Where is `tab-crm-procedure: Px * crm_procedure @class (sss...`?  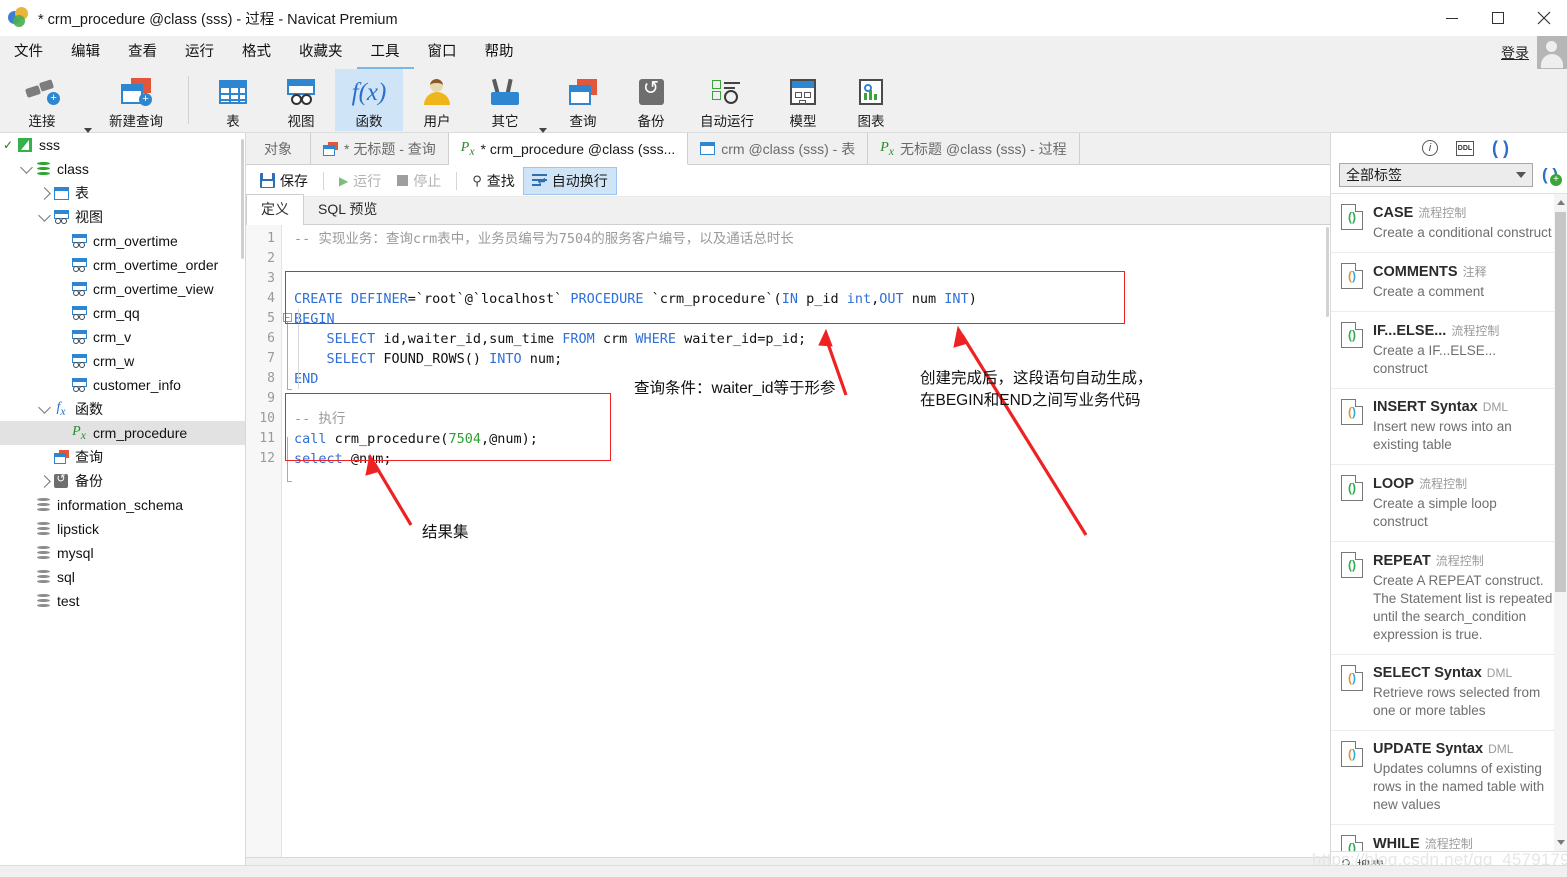
tab-crm-procedure: Px * crm_procedure @class (sss... is located at coordinates (568, 149).